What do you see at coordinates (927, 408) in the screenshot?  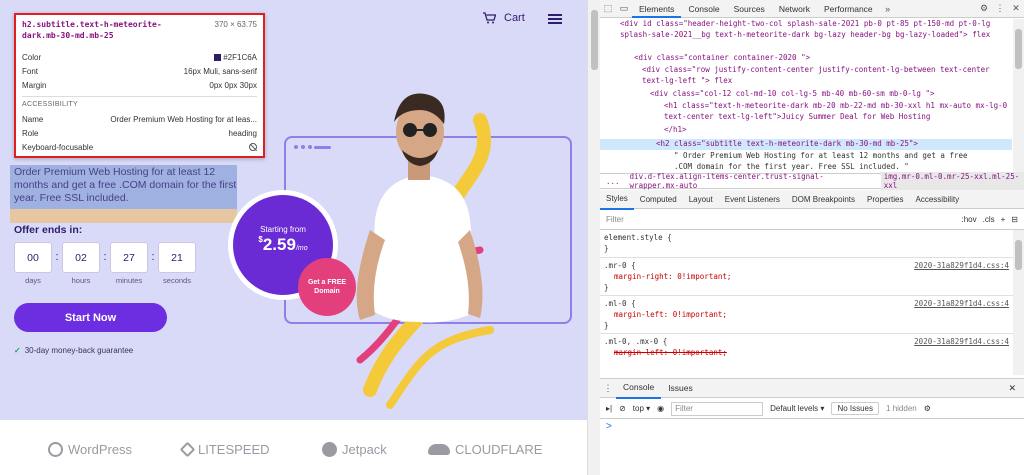 I see `console-settings-icon: ⚙` at bounding box center [927, 408].